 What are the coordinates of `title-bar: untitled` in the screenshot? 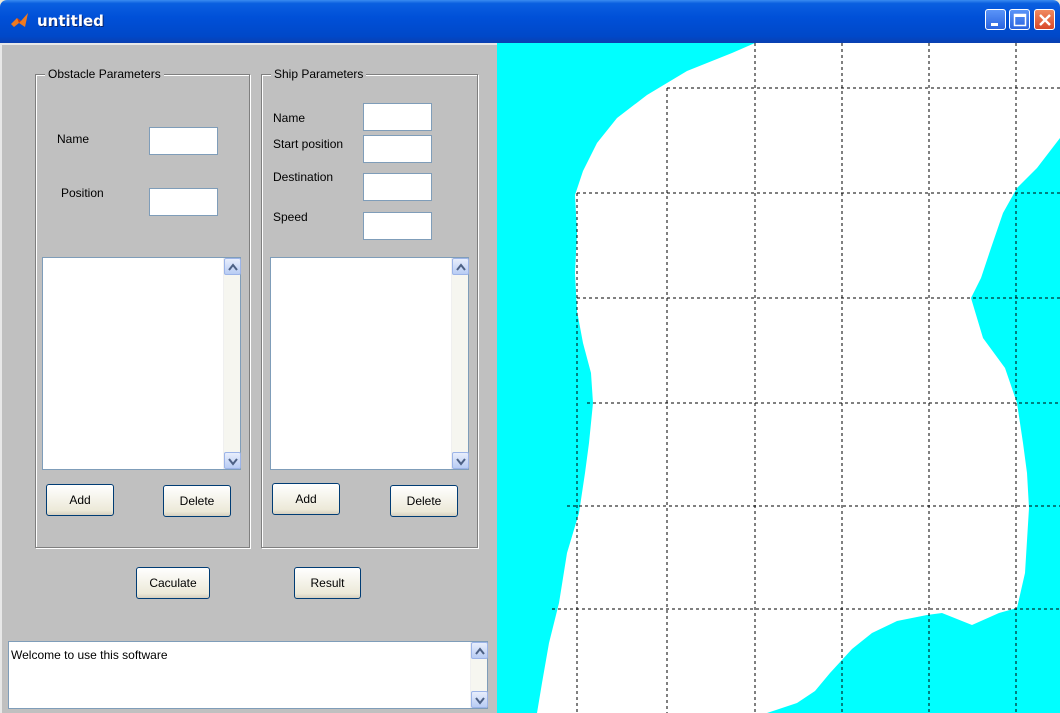 It's located at (530, 21).